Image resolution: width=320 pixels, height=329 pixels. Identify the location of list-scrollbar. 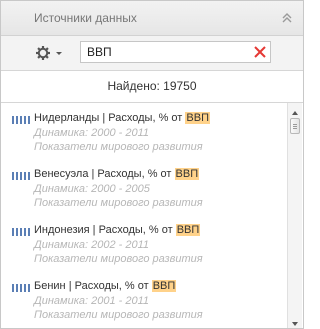
(294, 215).